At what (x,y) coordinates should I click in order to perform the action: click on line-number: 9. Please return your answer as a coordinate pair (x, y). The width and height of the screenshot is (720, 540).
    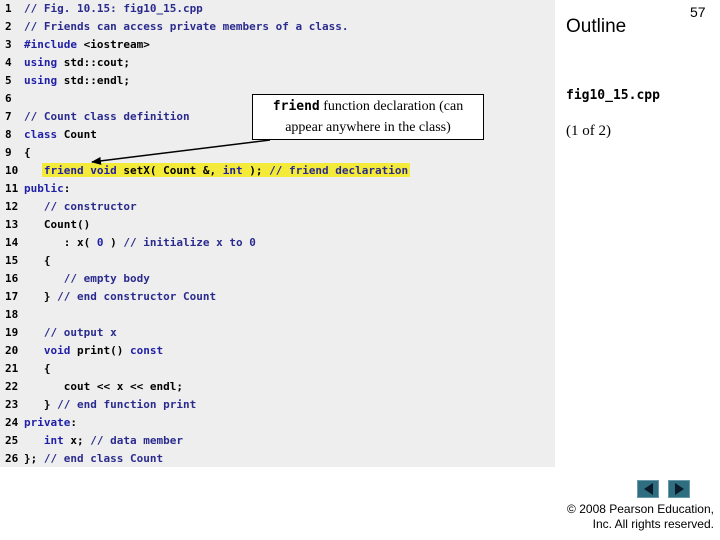
    Looking at the image, I should click on (8, 152).